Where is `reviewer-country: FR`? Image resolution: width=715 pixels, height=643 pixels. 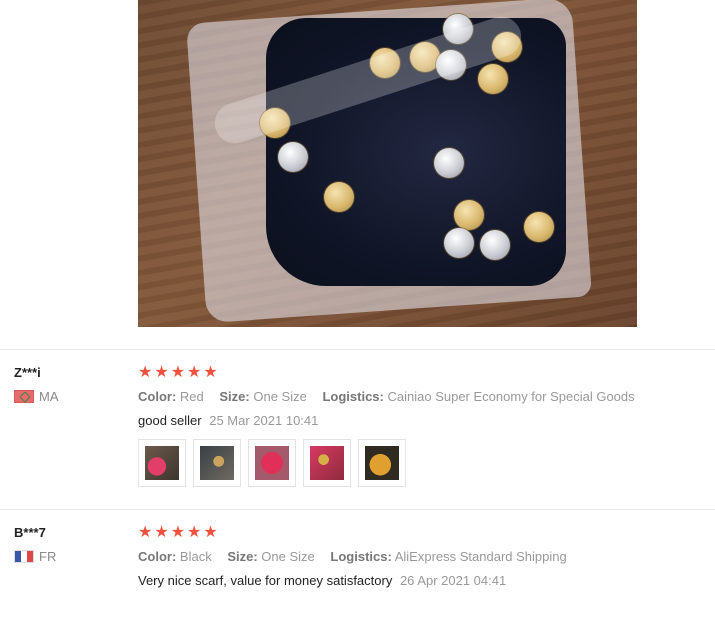 reviewer-country: FR is located at coordinates (35, 556).